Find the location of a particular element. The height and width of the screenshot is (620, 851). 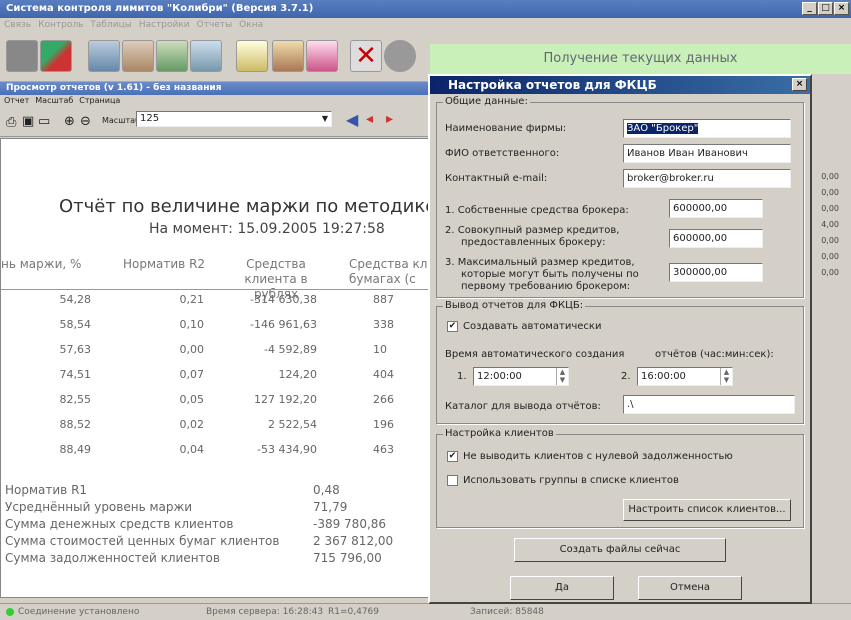

table-cell: 58,54 is located at coordinates (75, 324).